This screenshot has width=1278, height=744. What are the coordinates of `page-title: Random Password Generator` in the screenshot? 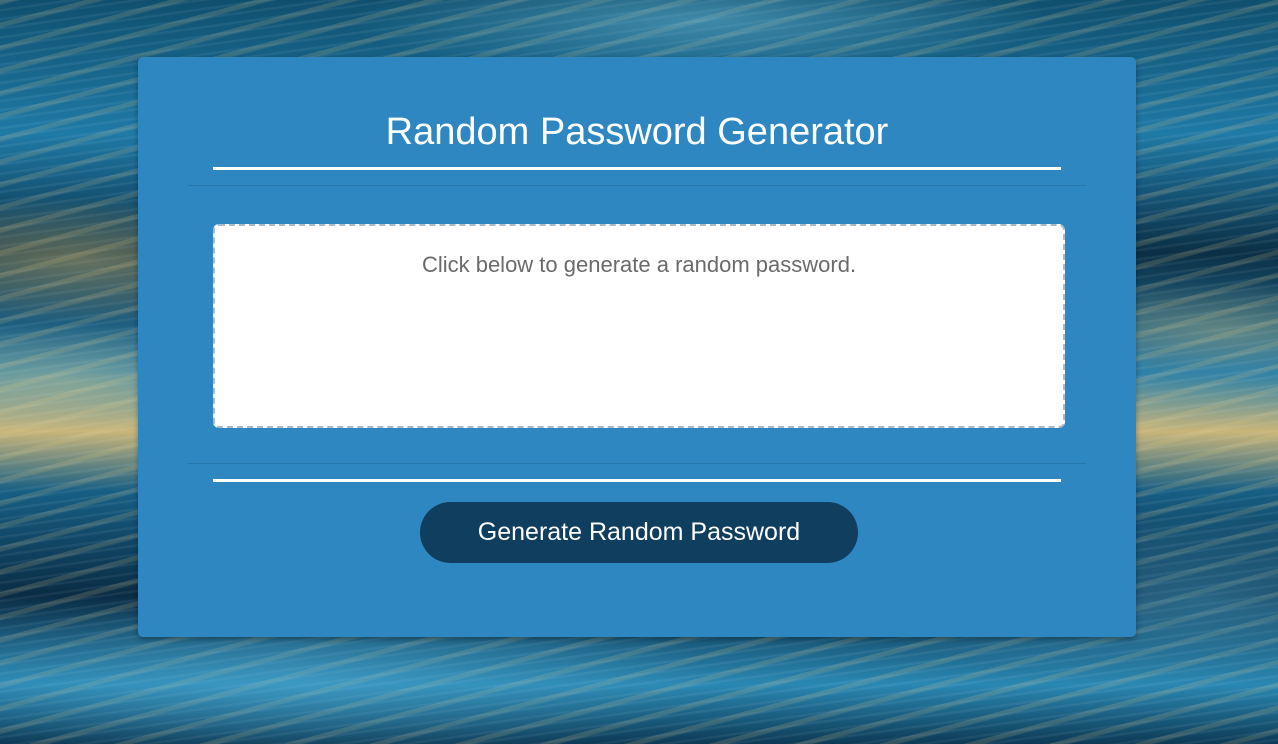 It's located at (637, 132).